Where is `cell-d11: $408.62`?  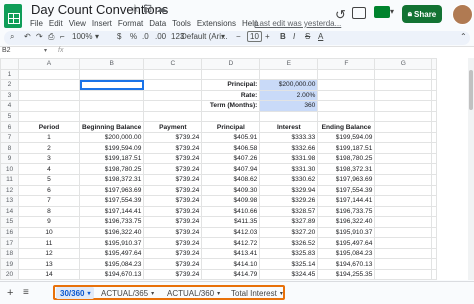
cell-d11: $408.62 is located at coordinates (231, 180).